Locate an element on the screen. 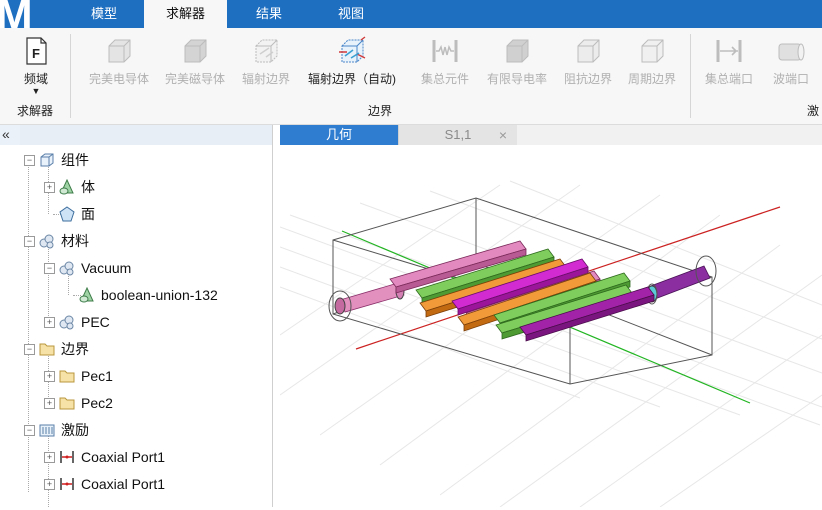 The height and width of the screenshot is (510, 822). collapse-panel-icon: « is located at coordinates (6, 134).